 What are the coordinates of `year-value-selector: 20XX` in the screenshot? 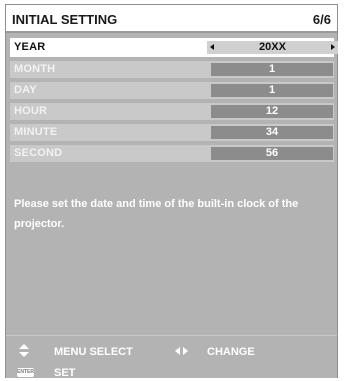 It's located at (272, 47).